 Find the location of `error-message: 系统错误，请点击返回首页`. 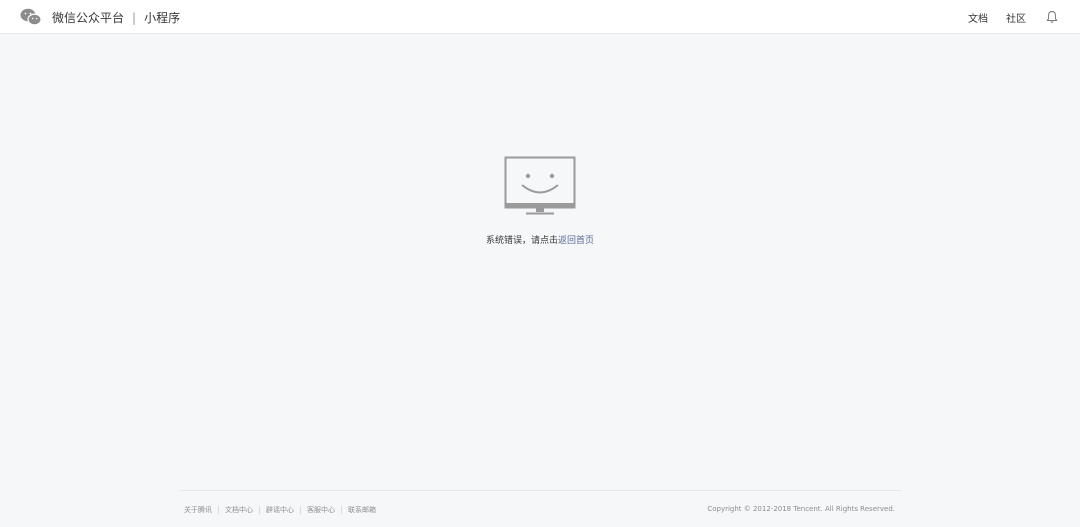

error-message: 系统错误，请点击返回首页 is located at coordinates (540, 239).